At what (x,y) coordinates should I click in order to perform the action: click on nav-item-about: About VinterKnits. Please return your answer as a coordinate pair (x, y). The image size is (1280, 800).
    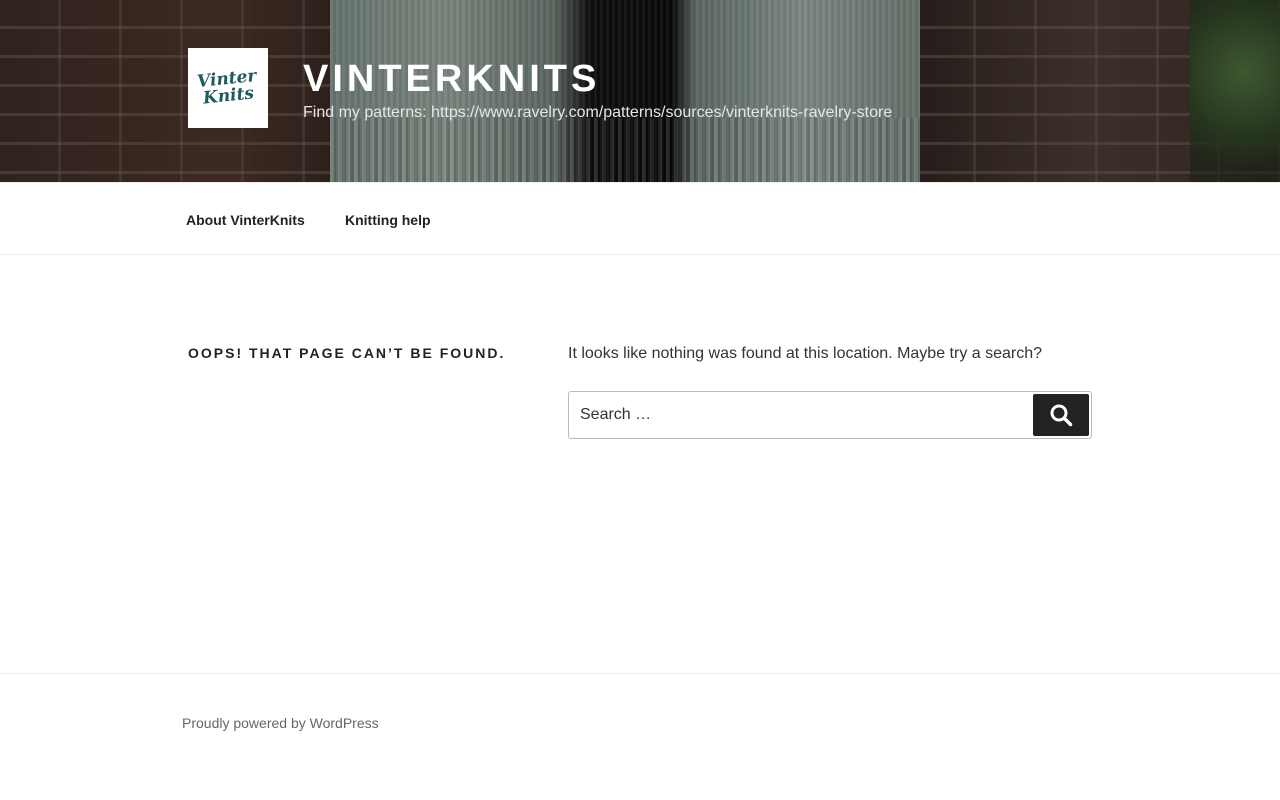
    Looking at the image, I should click on (245, 220).